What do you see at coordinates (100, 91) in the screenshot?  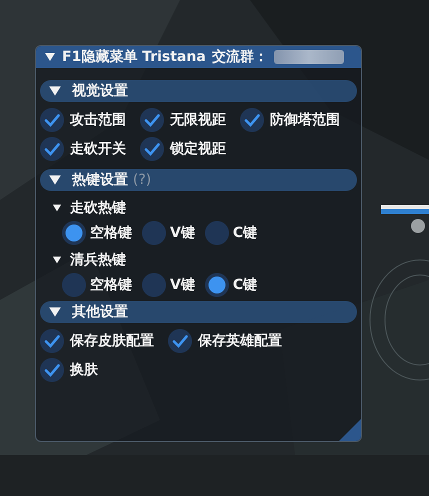 I see `section-title: 视觉设置` at bounding box center [100, 91].